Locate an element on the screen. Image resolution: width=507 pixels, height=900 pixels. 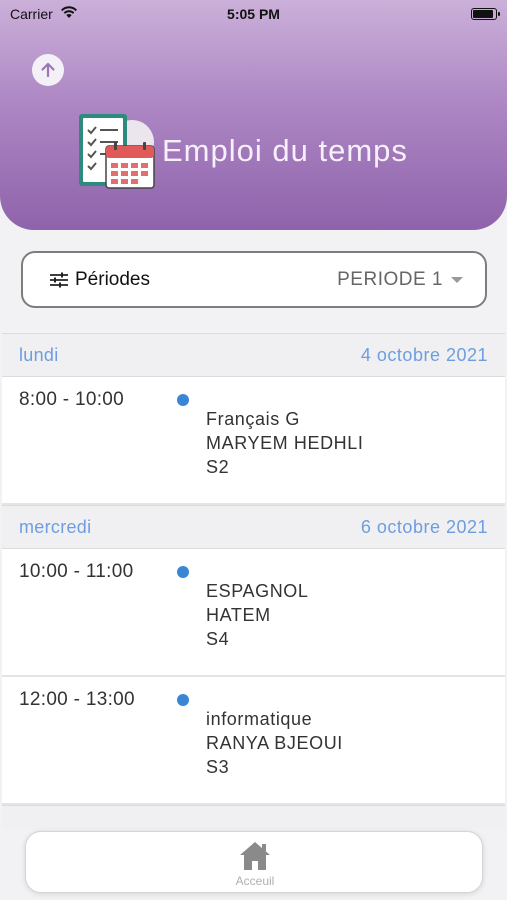
tab-home-label: Acceuil is located at coordinates (255, 881).